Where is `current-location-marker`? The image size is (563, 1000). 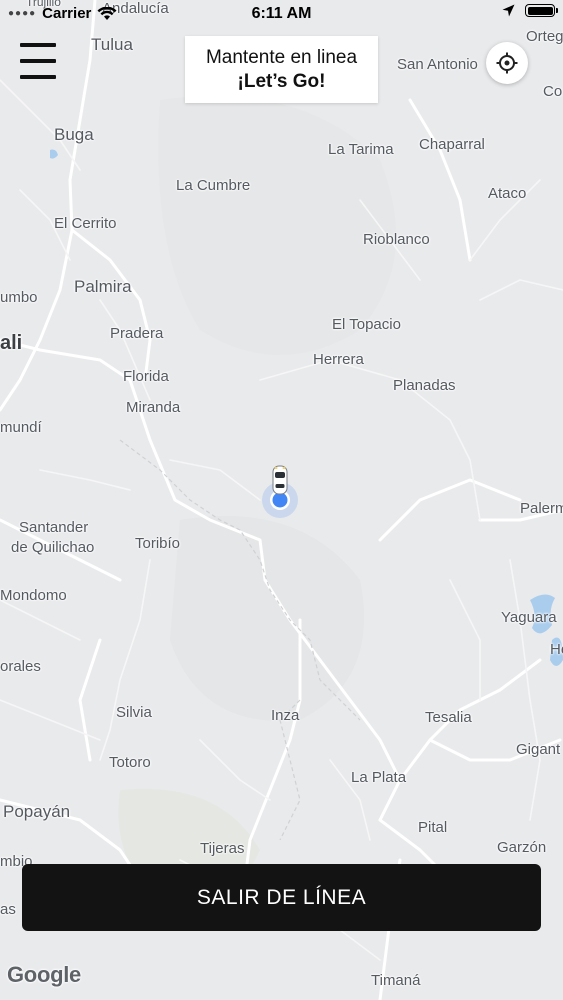
current-location-marker is located at coordinates (280, 490).